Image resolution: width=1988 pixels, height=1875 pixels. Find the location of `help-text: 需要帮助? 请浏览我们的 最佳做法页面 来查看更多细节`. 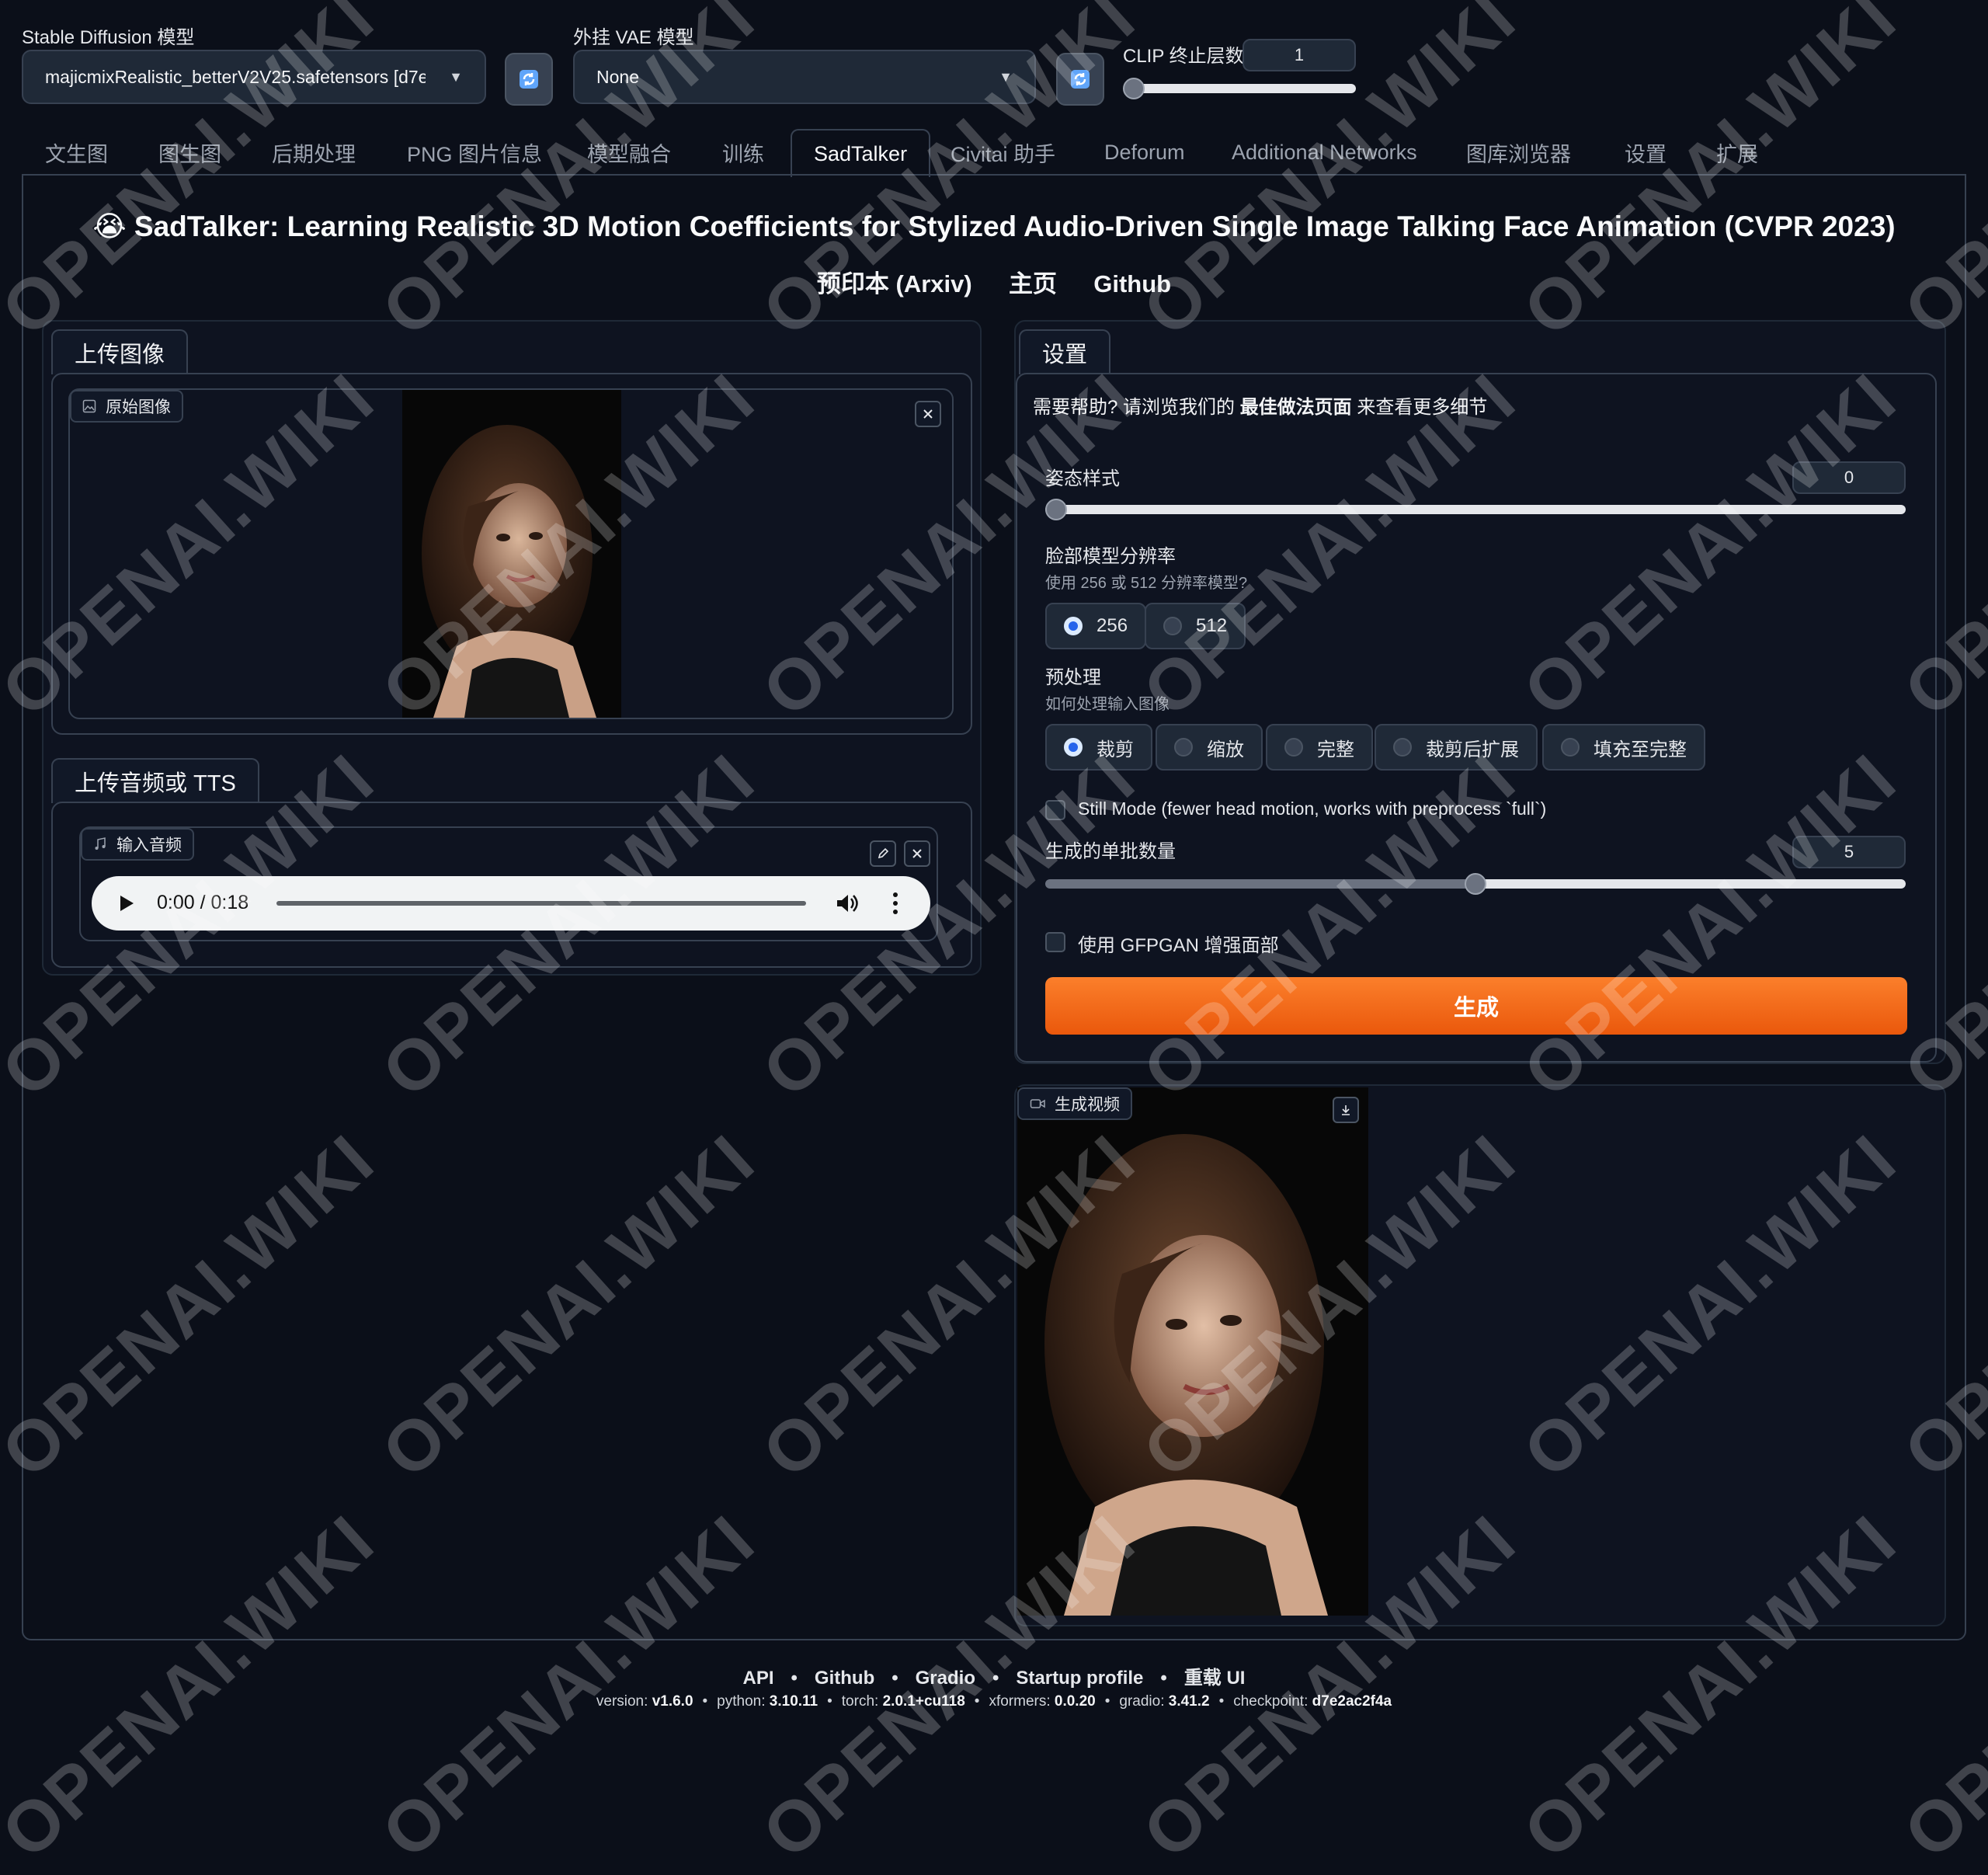

help-text: 需要帮助? 请浏览我们的 最佳做法页面 来查看更多细节 is located at coordinates (1260, 405).